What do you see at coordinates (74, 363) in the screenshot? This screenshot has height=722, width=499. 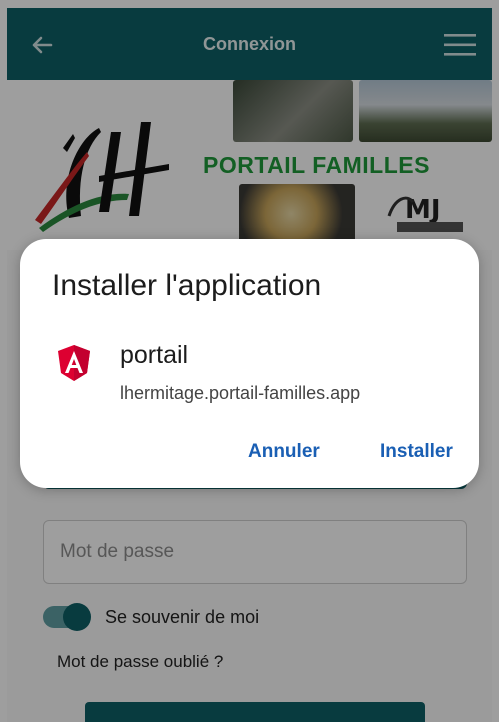 I see `angular-icon` at bounding box center [74, 363].